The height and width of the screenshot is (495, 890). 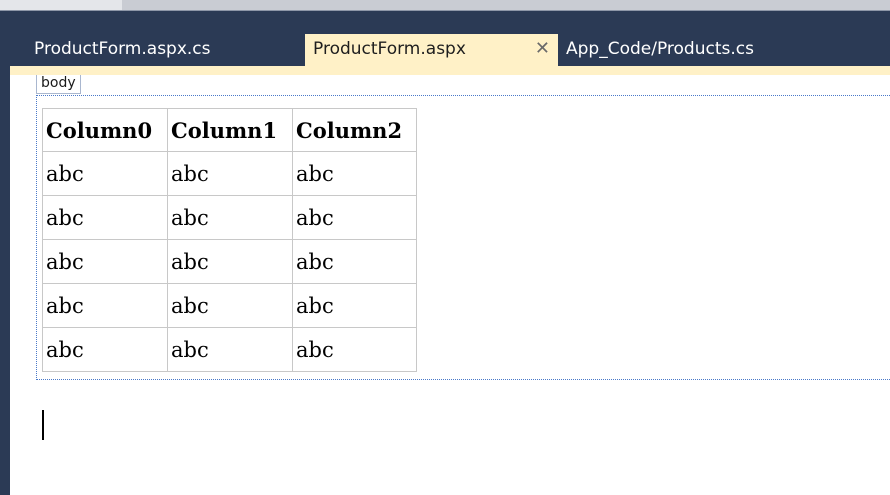 What do you see at coordinates (58, 84) in the screenshot?
I see `body-tag-label: body` at bounding box center [58, 84].